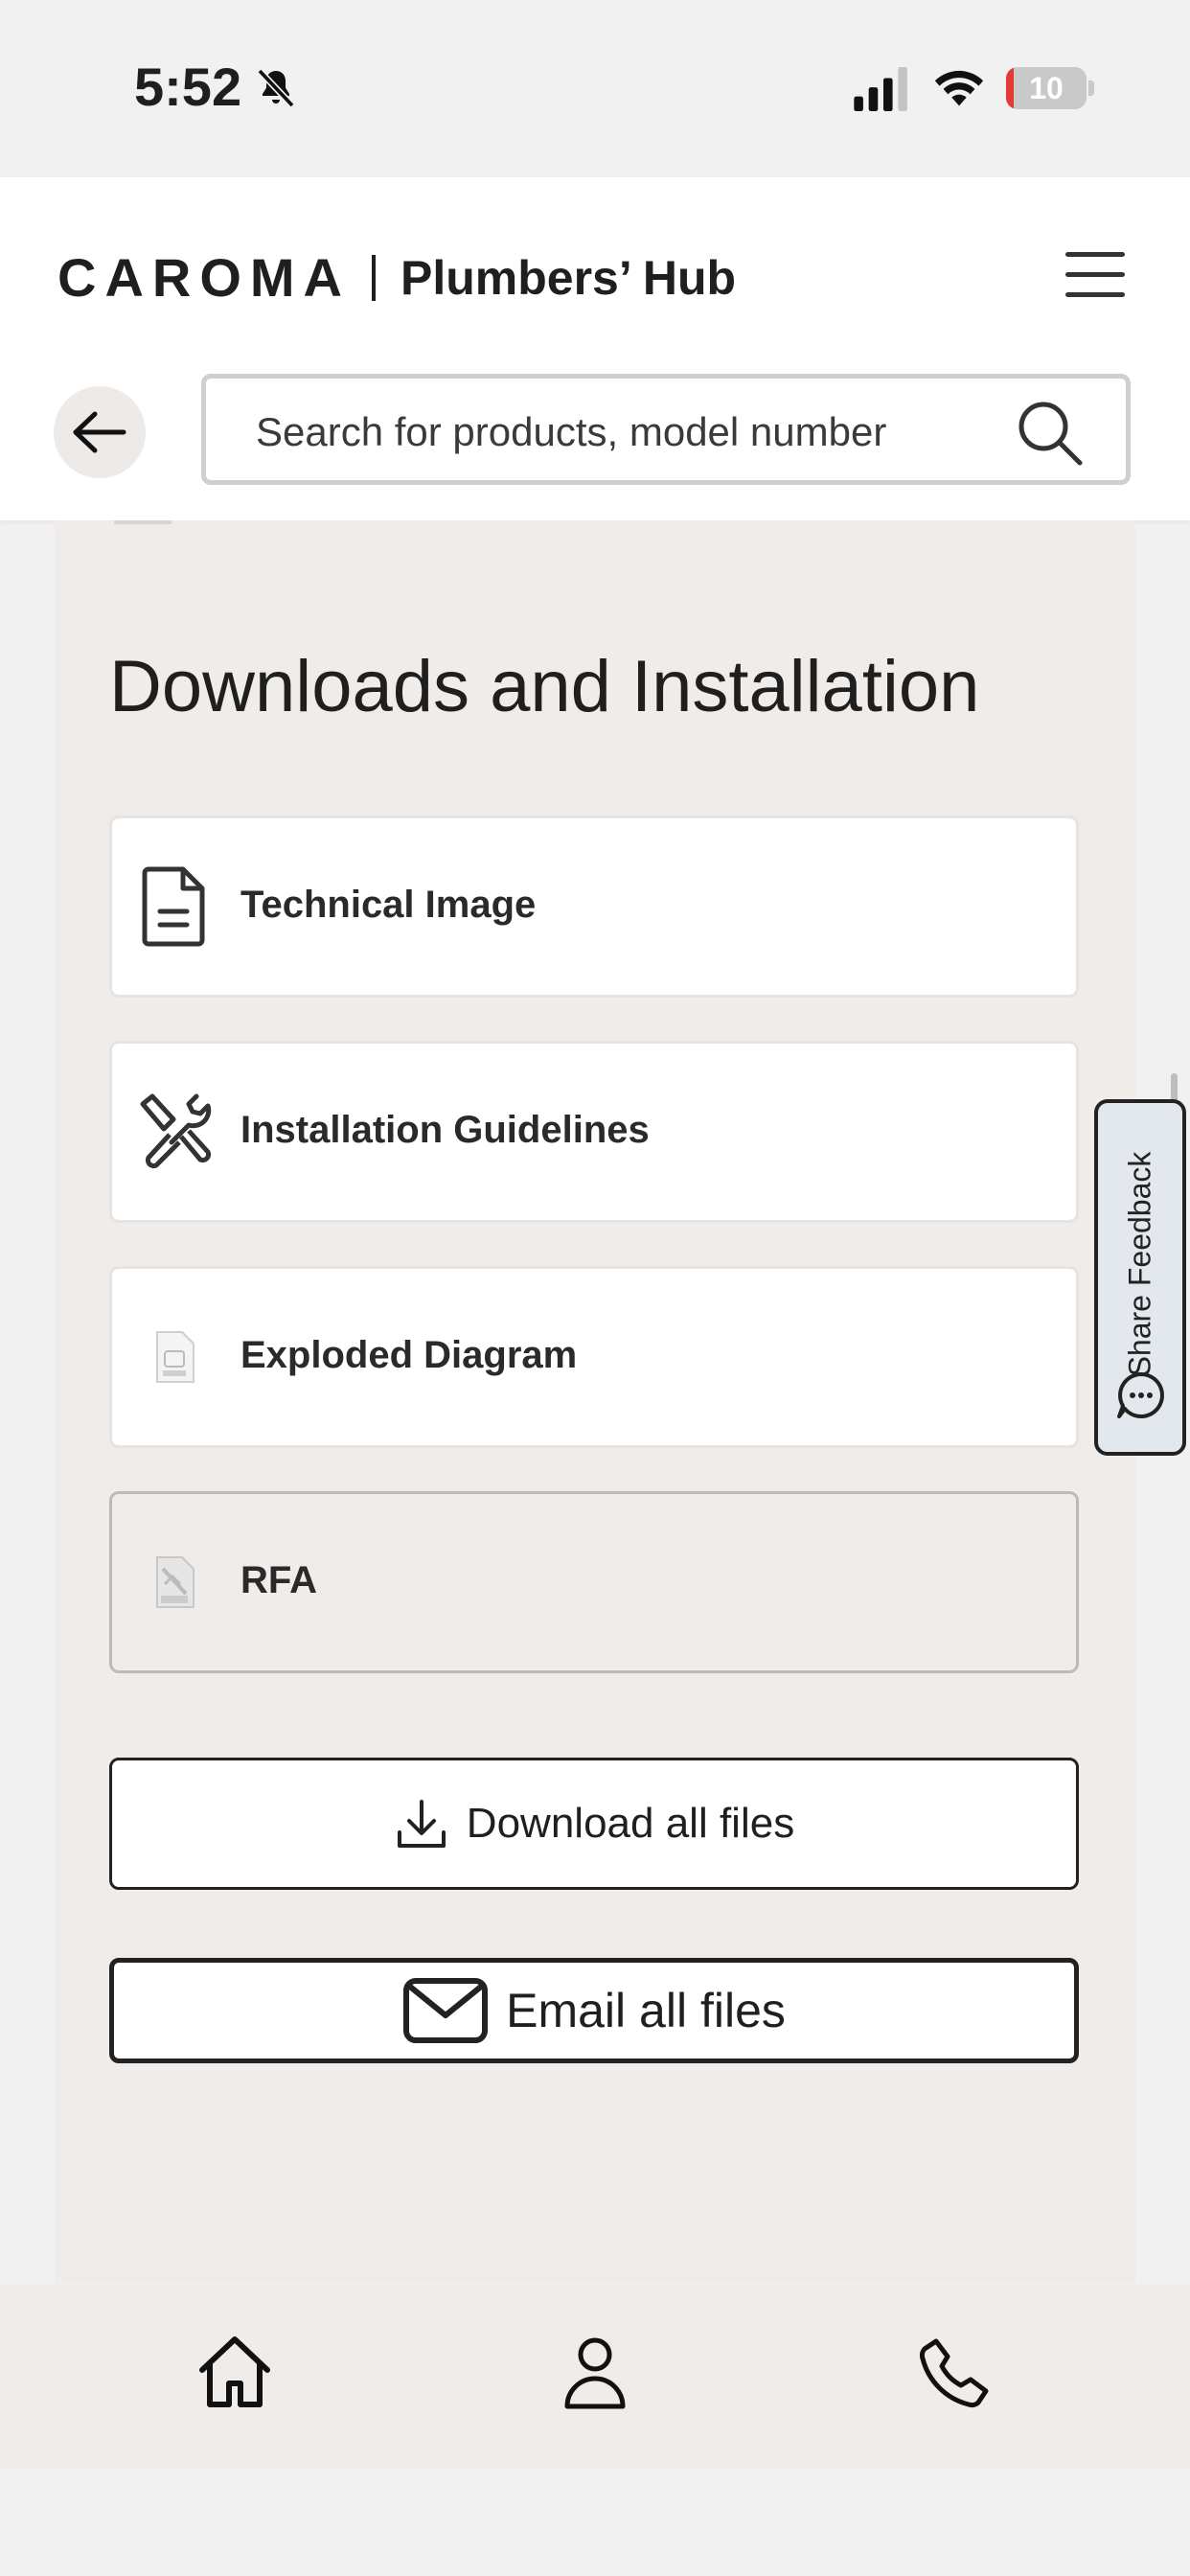 Image resolution: width=1190 pixels, height=2576 pixels. Describe the element at coordinates (174, 1357) in the screenshot. I see `file-thumbnail-icon` at that location.